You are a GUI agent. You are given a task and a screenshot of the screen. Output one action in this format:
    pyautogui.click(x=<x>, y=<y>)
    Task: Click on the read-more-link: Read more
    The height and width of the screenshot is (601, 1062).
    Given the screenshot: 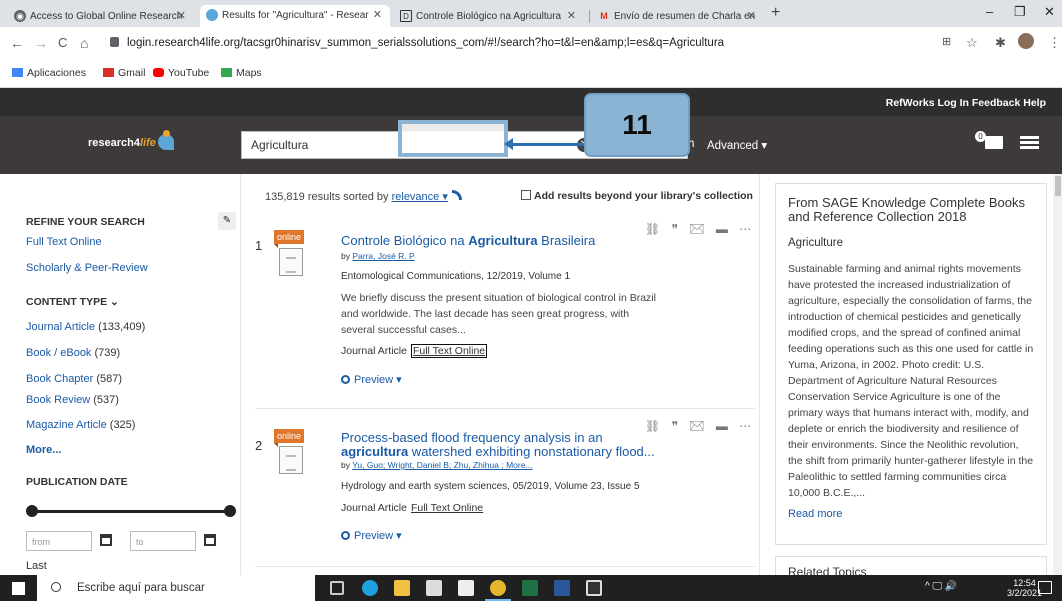 What is the action you would take?
    pyautogui.click(x=911, y=514)
    